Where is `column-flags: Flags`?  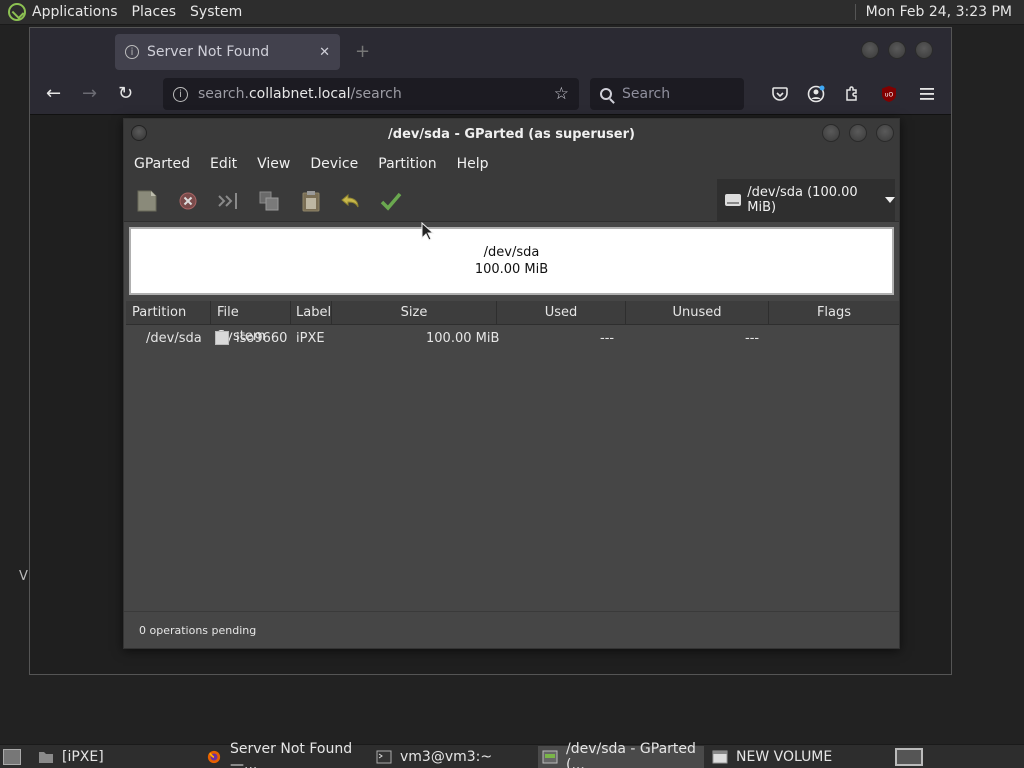 column-flags: Flags is located at coordinates (834, 313).